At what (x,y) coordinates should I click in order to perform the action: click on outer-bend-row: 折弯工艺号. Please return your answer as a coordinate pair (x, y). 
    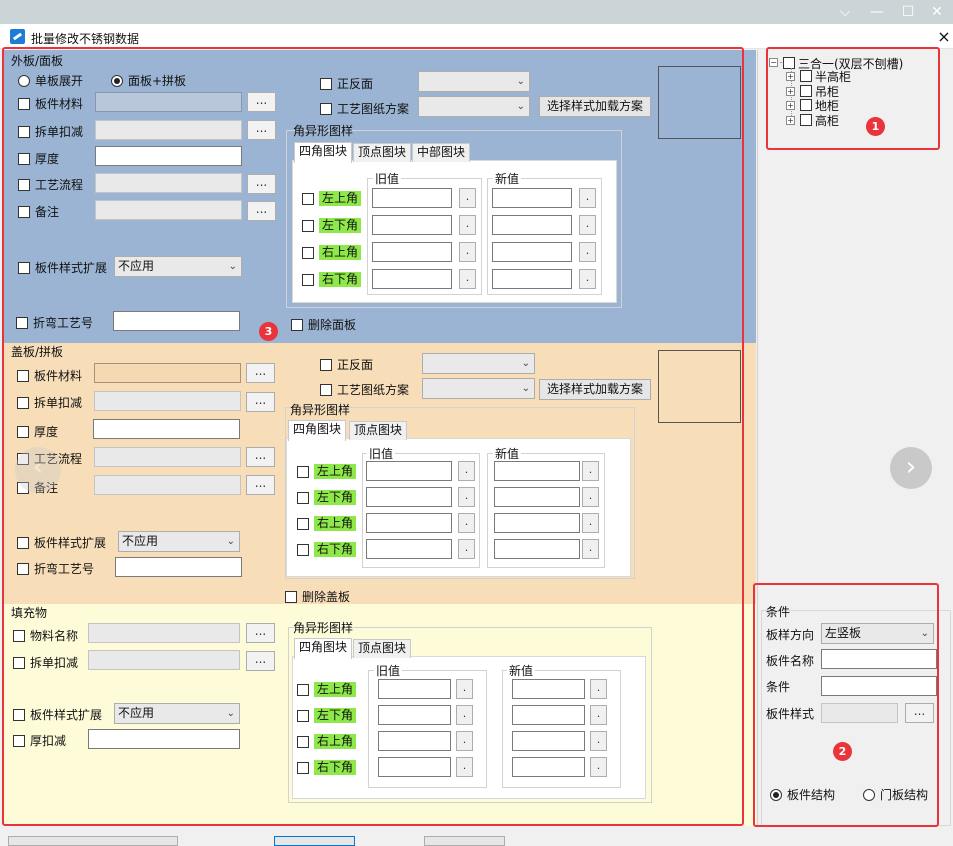
    Looking at the image, I should click on (54, 322).